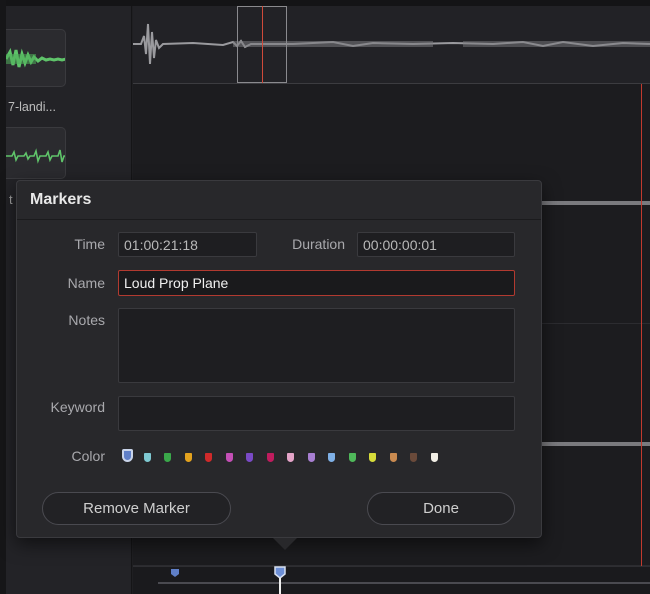 The width and height of the screenshot is (650, 594). What do you see at coordinates (262, 44) in the screenshot?
I see `overview-playhead` at bounding box center [262, 44].